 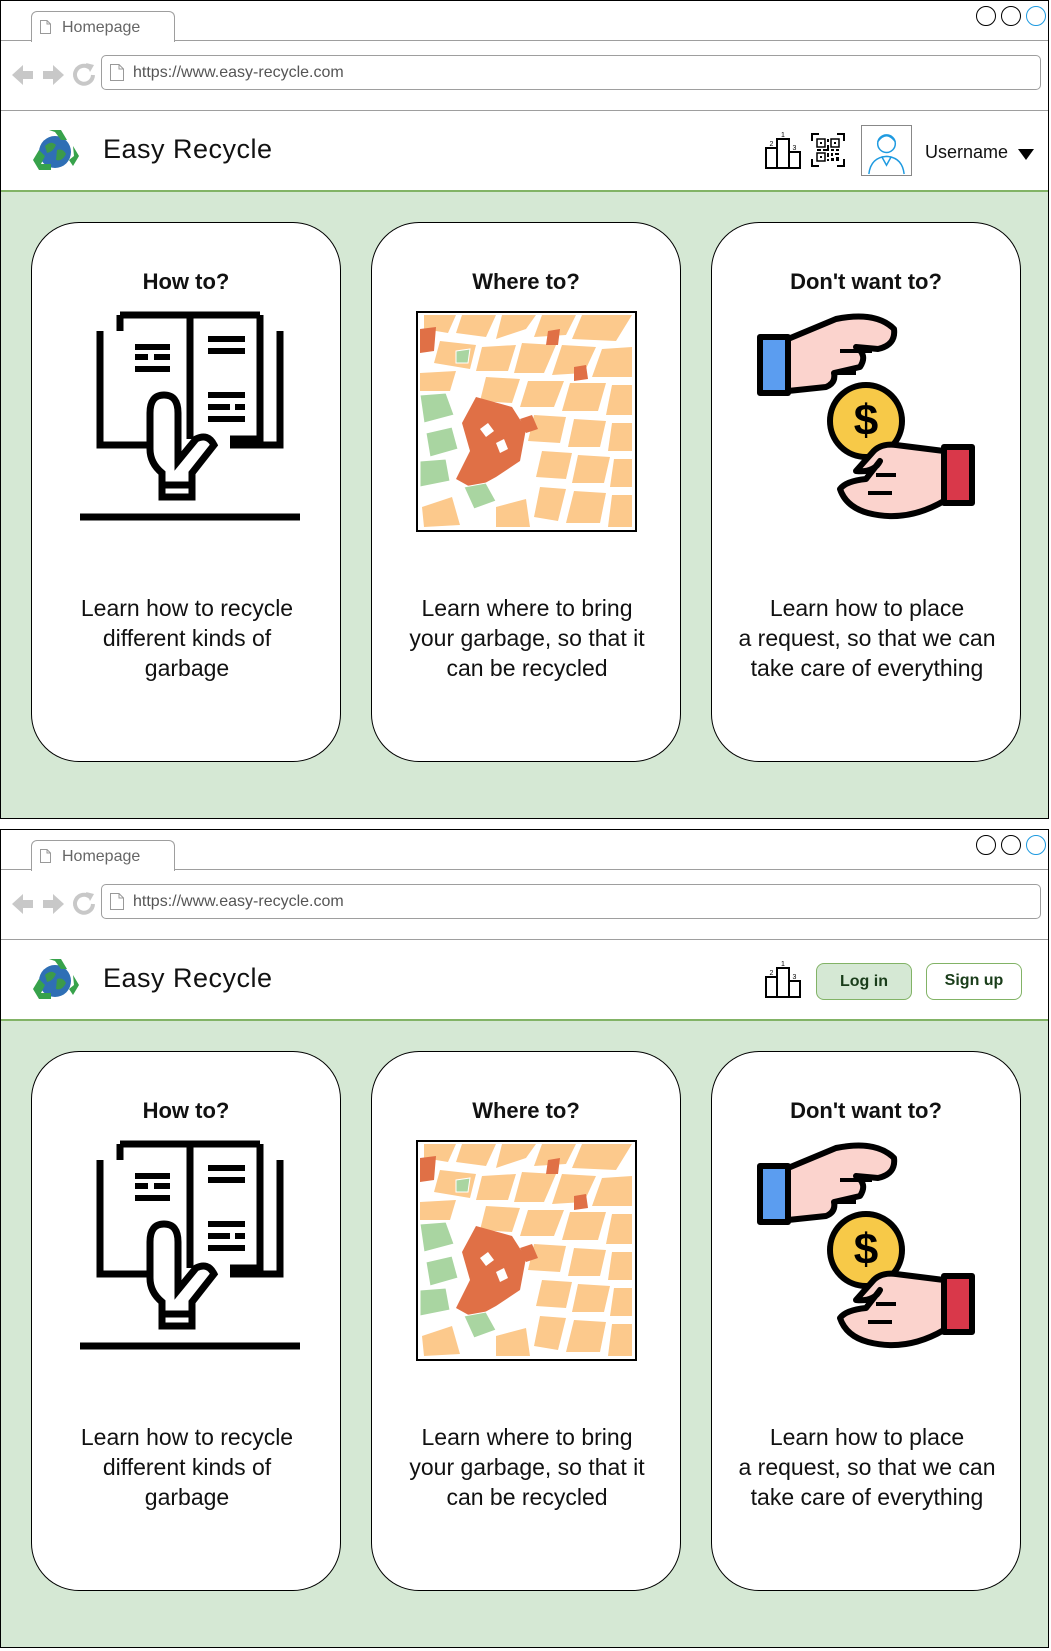 What do you see at coordinates (974, 981) in the screenshot?
I see `signup-button: Sign up` at bounding box center [974, 981].